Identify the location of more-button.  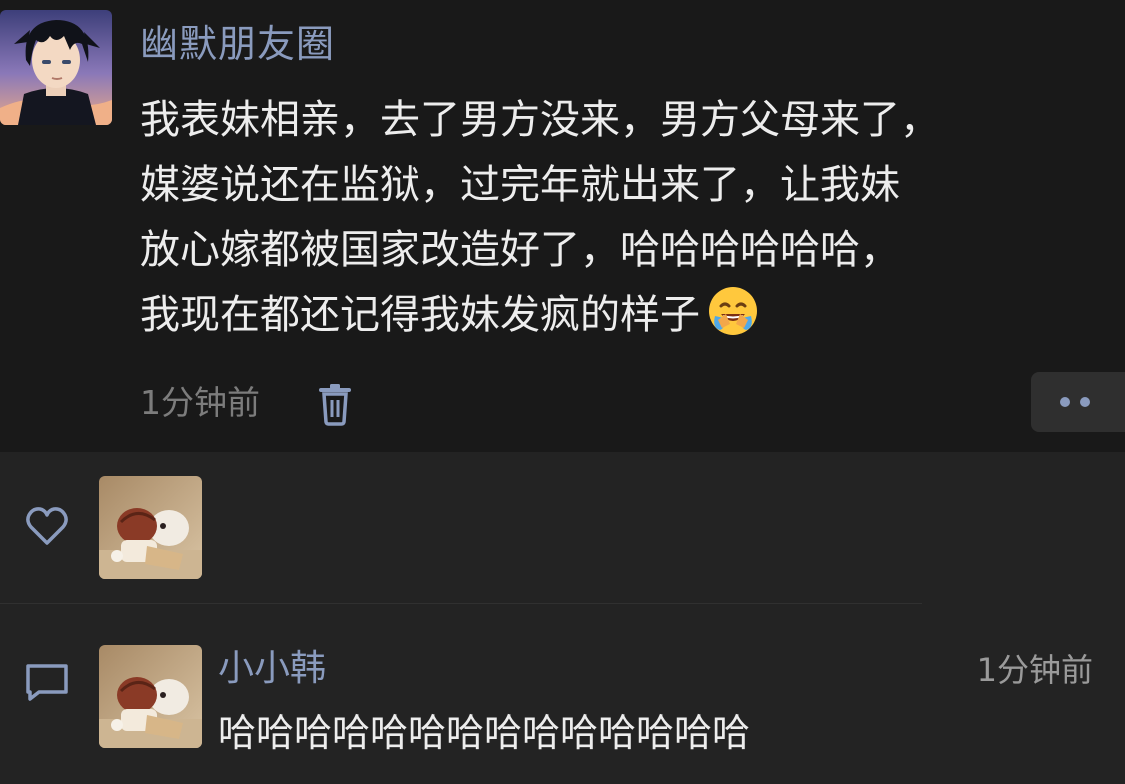
(1078, 402).